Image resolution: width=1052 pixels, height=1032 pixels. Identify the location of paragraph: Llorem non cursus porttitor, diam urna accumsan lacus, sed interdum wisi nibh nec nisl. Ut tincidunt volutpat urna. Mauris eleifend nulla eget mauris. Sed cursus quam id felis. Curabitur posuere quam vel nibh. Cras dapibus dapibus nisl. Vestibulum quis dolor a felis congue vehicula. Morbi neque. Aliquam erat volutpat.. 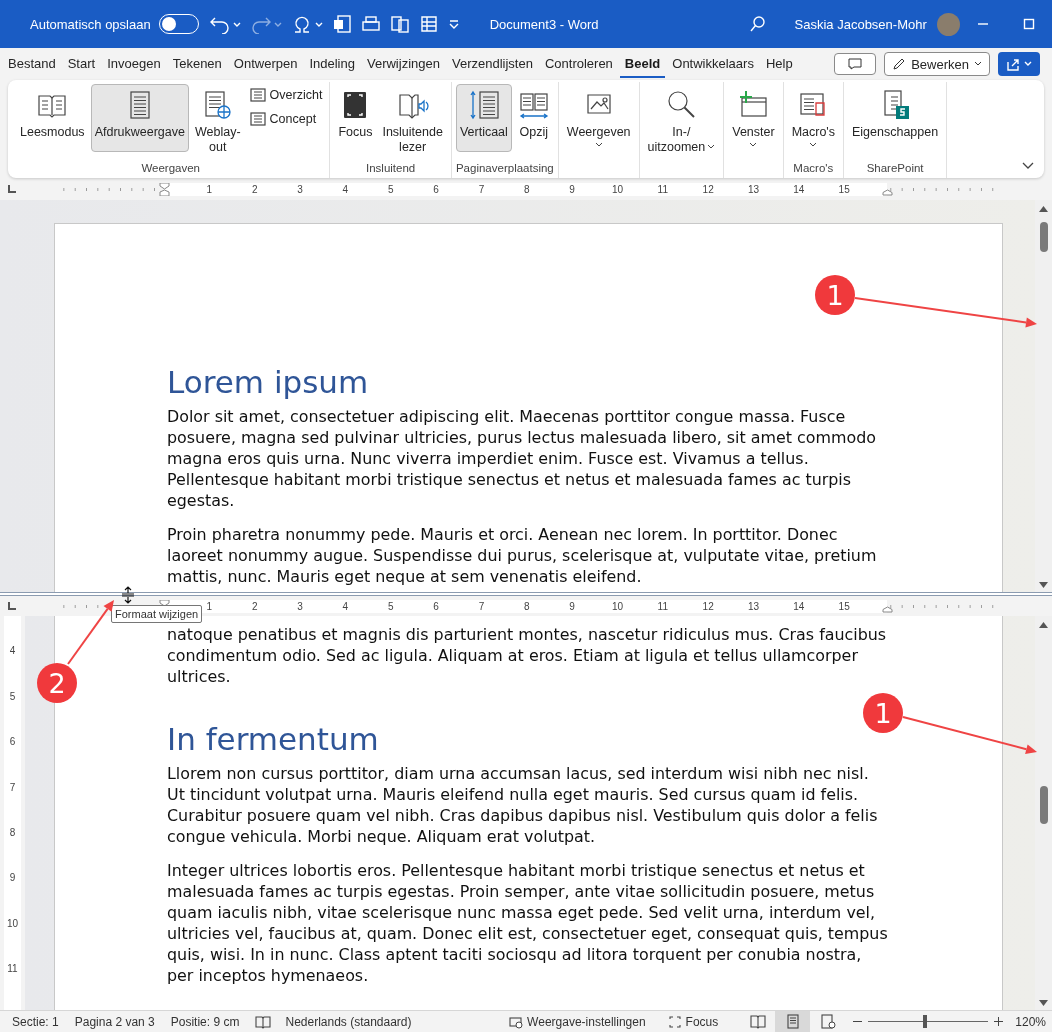
(523, 805).